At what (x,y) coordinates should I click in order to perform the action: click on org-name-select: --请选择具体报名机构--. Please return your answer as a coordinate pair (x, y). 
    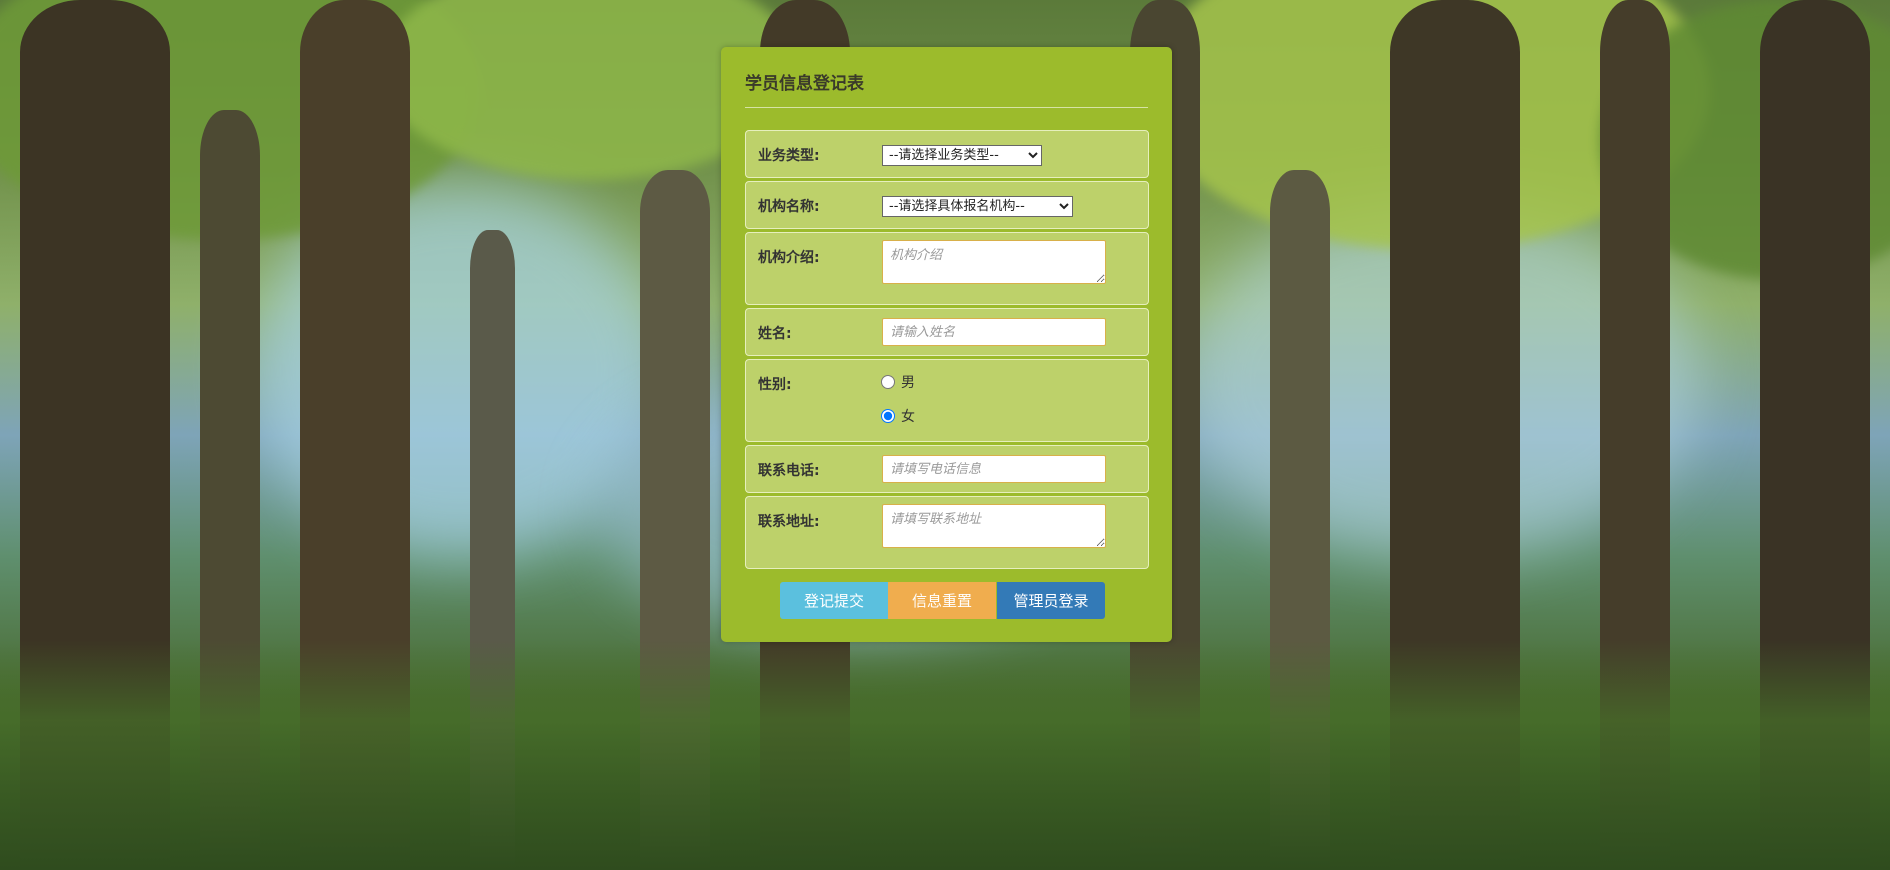
    Looking at the image, I should click on (977, 206).